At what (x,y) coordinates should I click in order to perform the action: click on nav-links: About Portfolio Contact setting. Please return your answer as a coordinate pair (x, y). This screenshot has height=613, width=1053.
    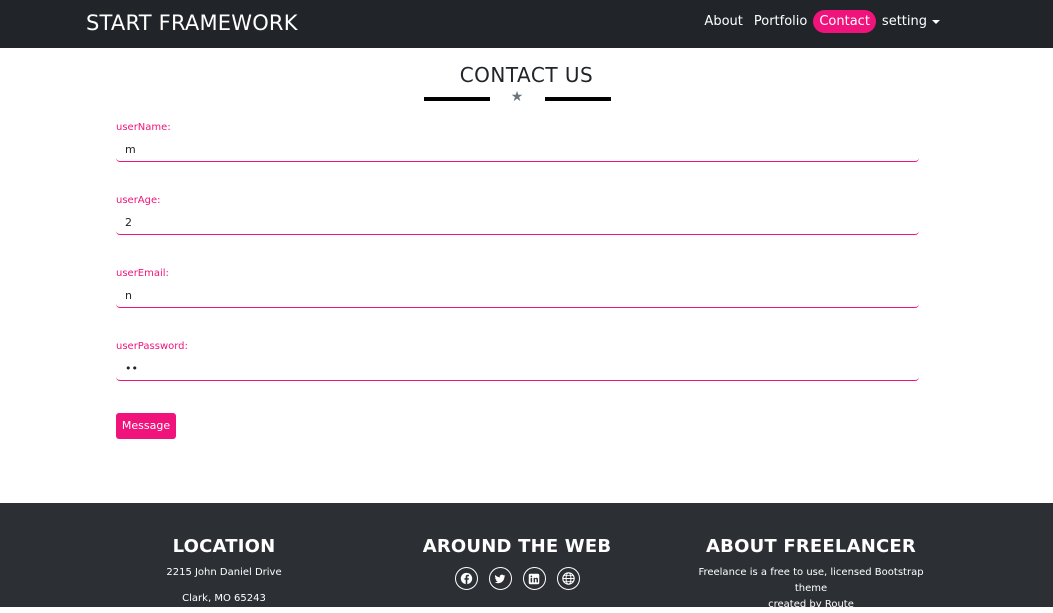
    Looking at the image, I should click on (821, 21).